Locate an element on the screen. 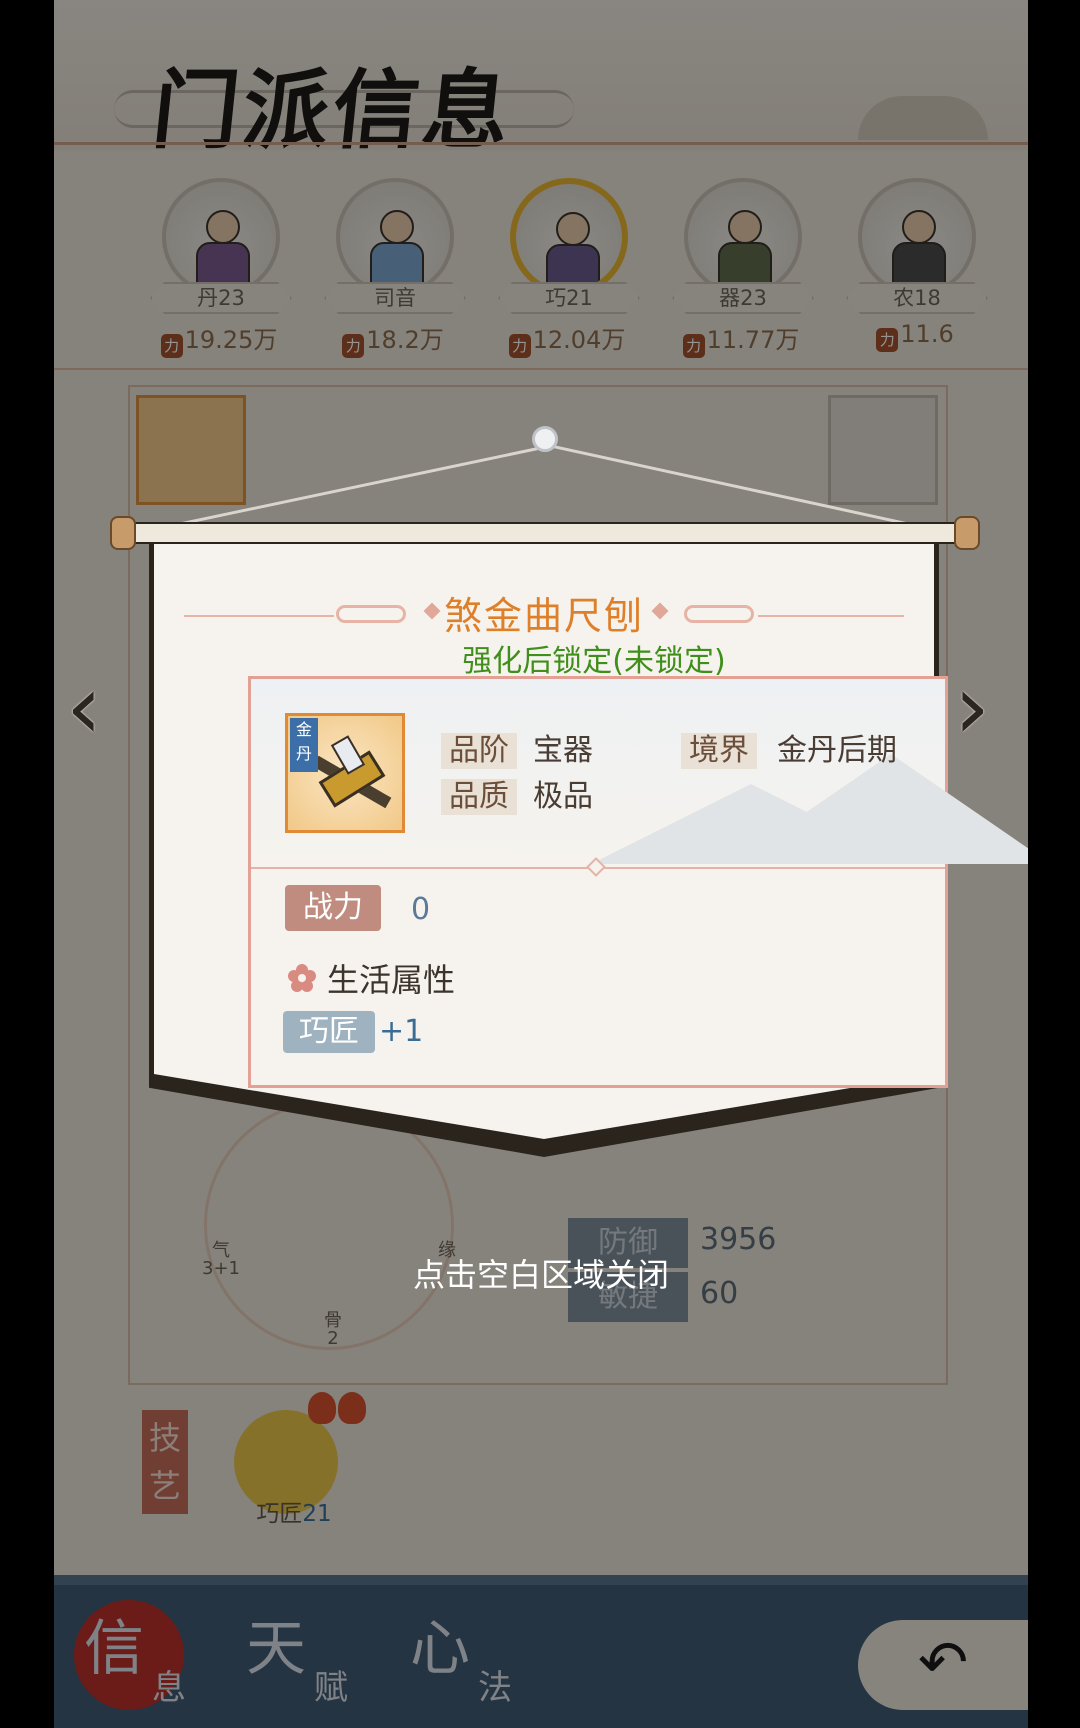 The width and height of the screenshot is (1080, 1728). realm-label: 境界 is located at coordinates (719, 751).